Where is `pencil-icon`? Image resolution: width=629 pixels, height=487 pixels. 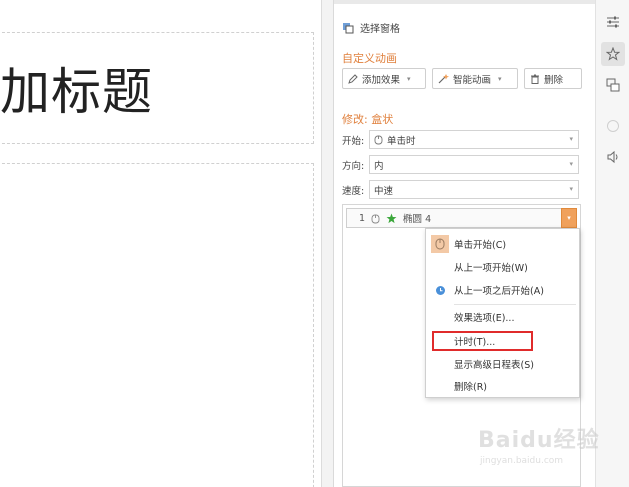 pencil-icon is located at coordinates (353, 78).